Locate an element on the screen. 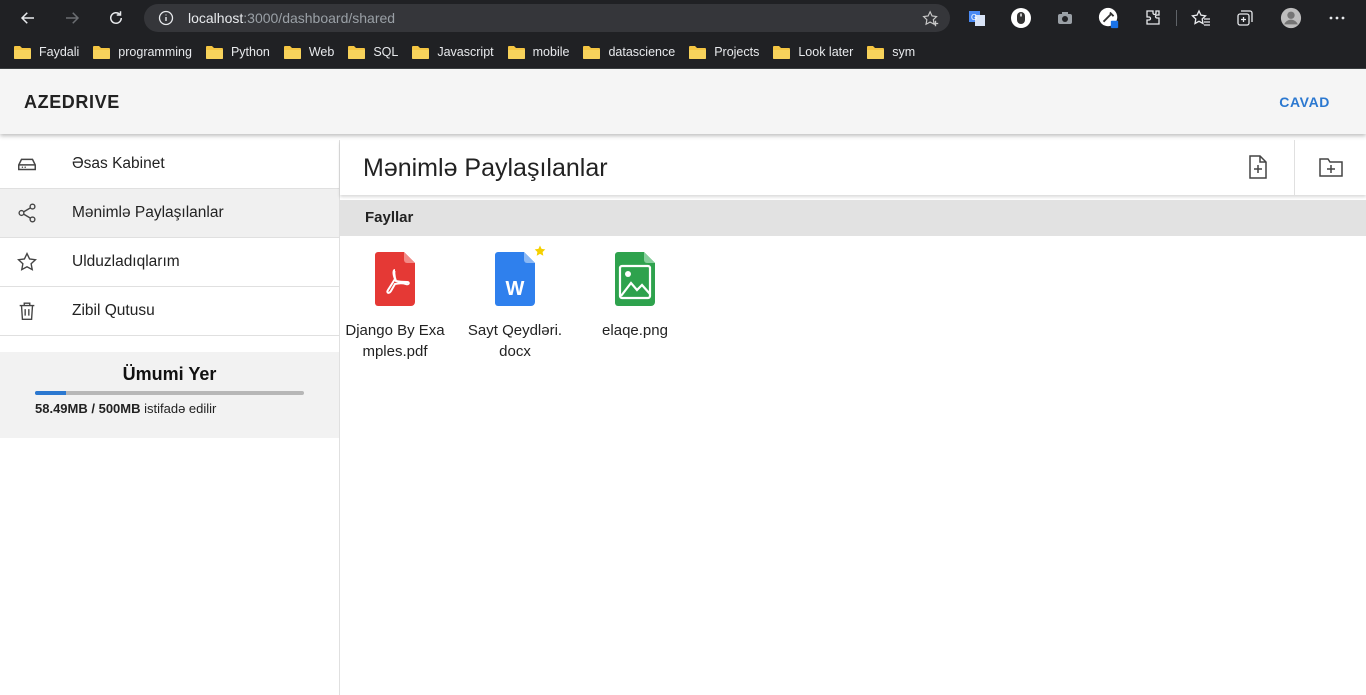 The height and width of the screenshot is (695, 1366). bookmark-label: Faydali is located at coordinates (59, 52).